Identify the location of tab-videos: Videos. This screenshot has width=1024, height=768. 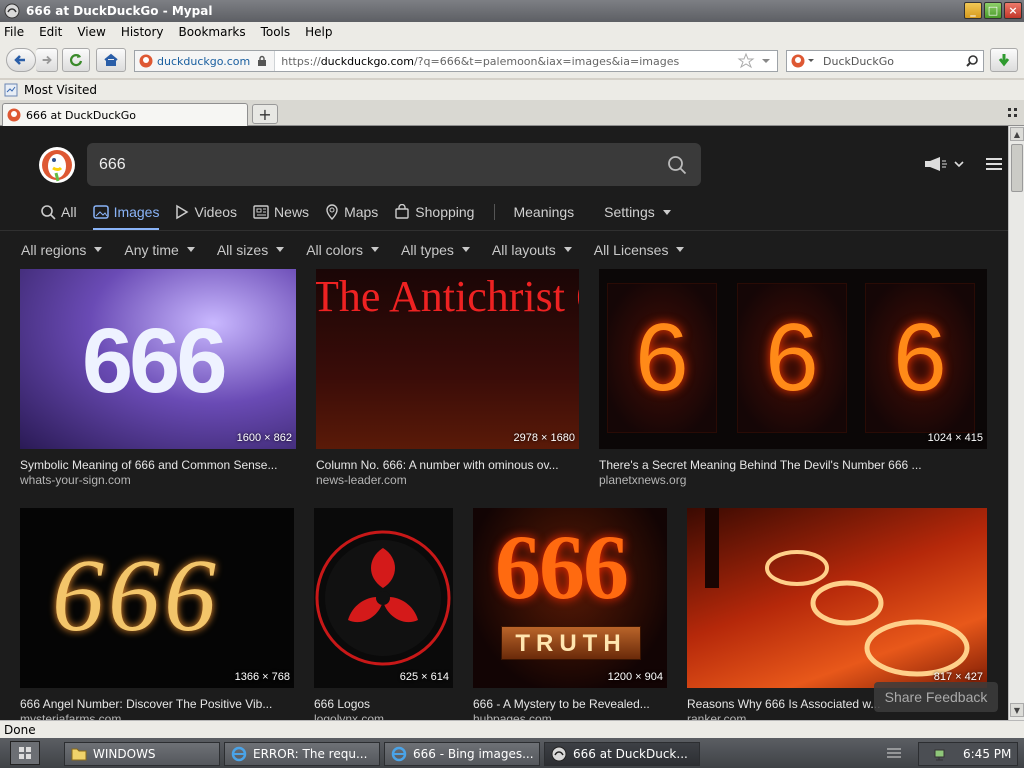
(206, 212).